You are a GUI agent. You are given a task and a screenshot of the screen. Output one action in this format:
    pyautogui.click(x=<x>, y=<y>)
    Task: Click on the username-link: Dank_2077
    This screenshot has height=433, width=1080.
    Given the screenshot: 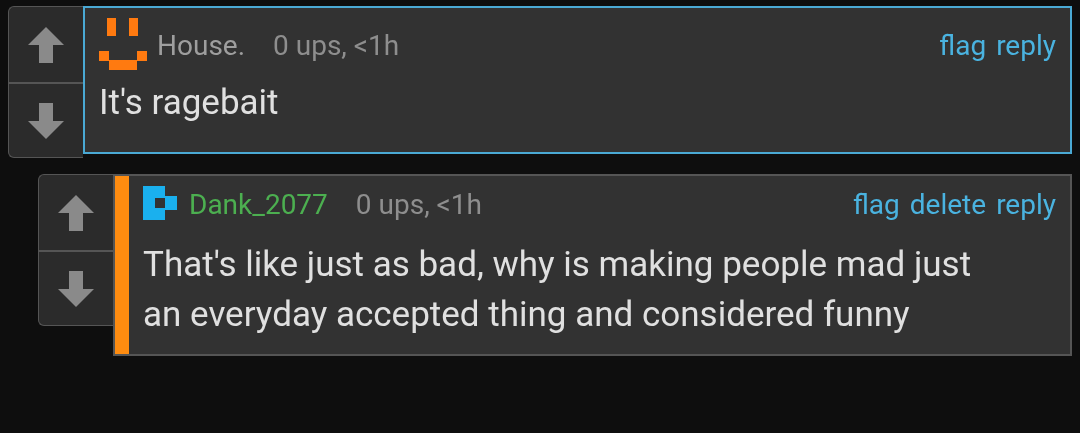 What is the action you would take?
    pyautogui.click(x=258, y=204)
    